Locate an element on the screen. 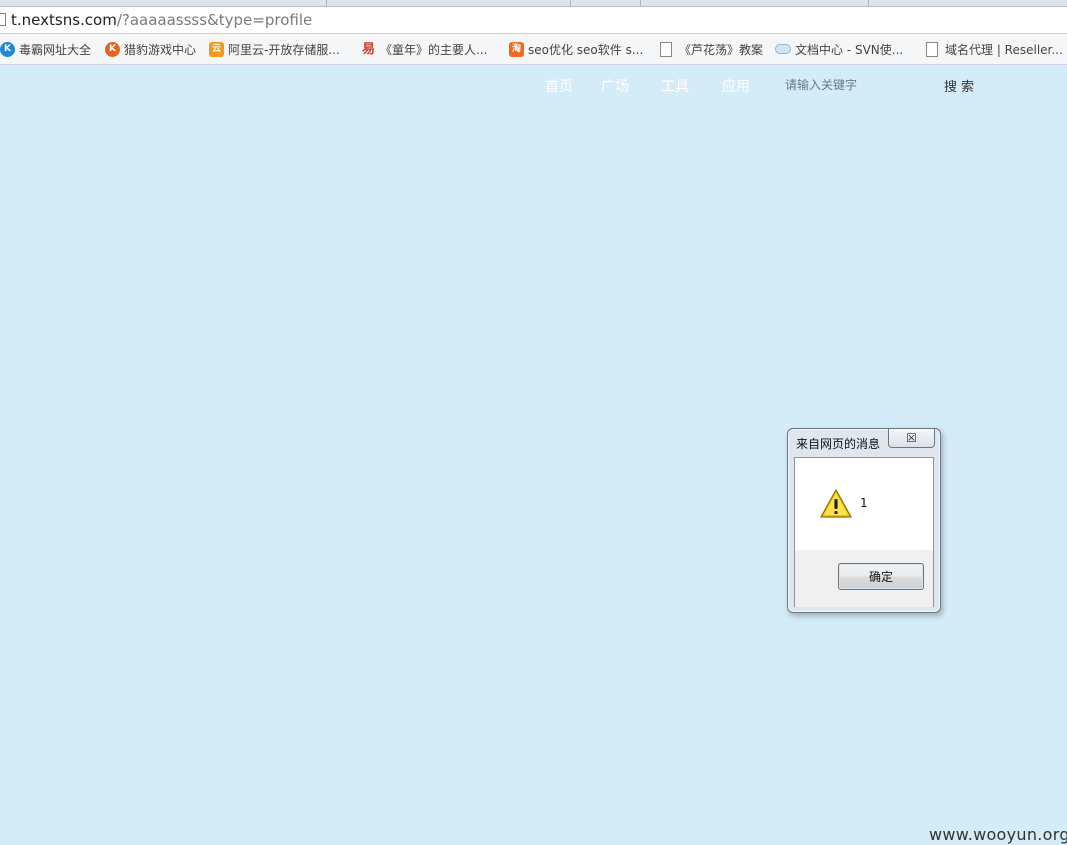 The image size is (1067, 845). bookmark-label: 《芦花荡》教案 is located at coordinates (721, 49).